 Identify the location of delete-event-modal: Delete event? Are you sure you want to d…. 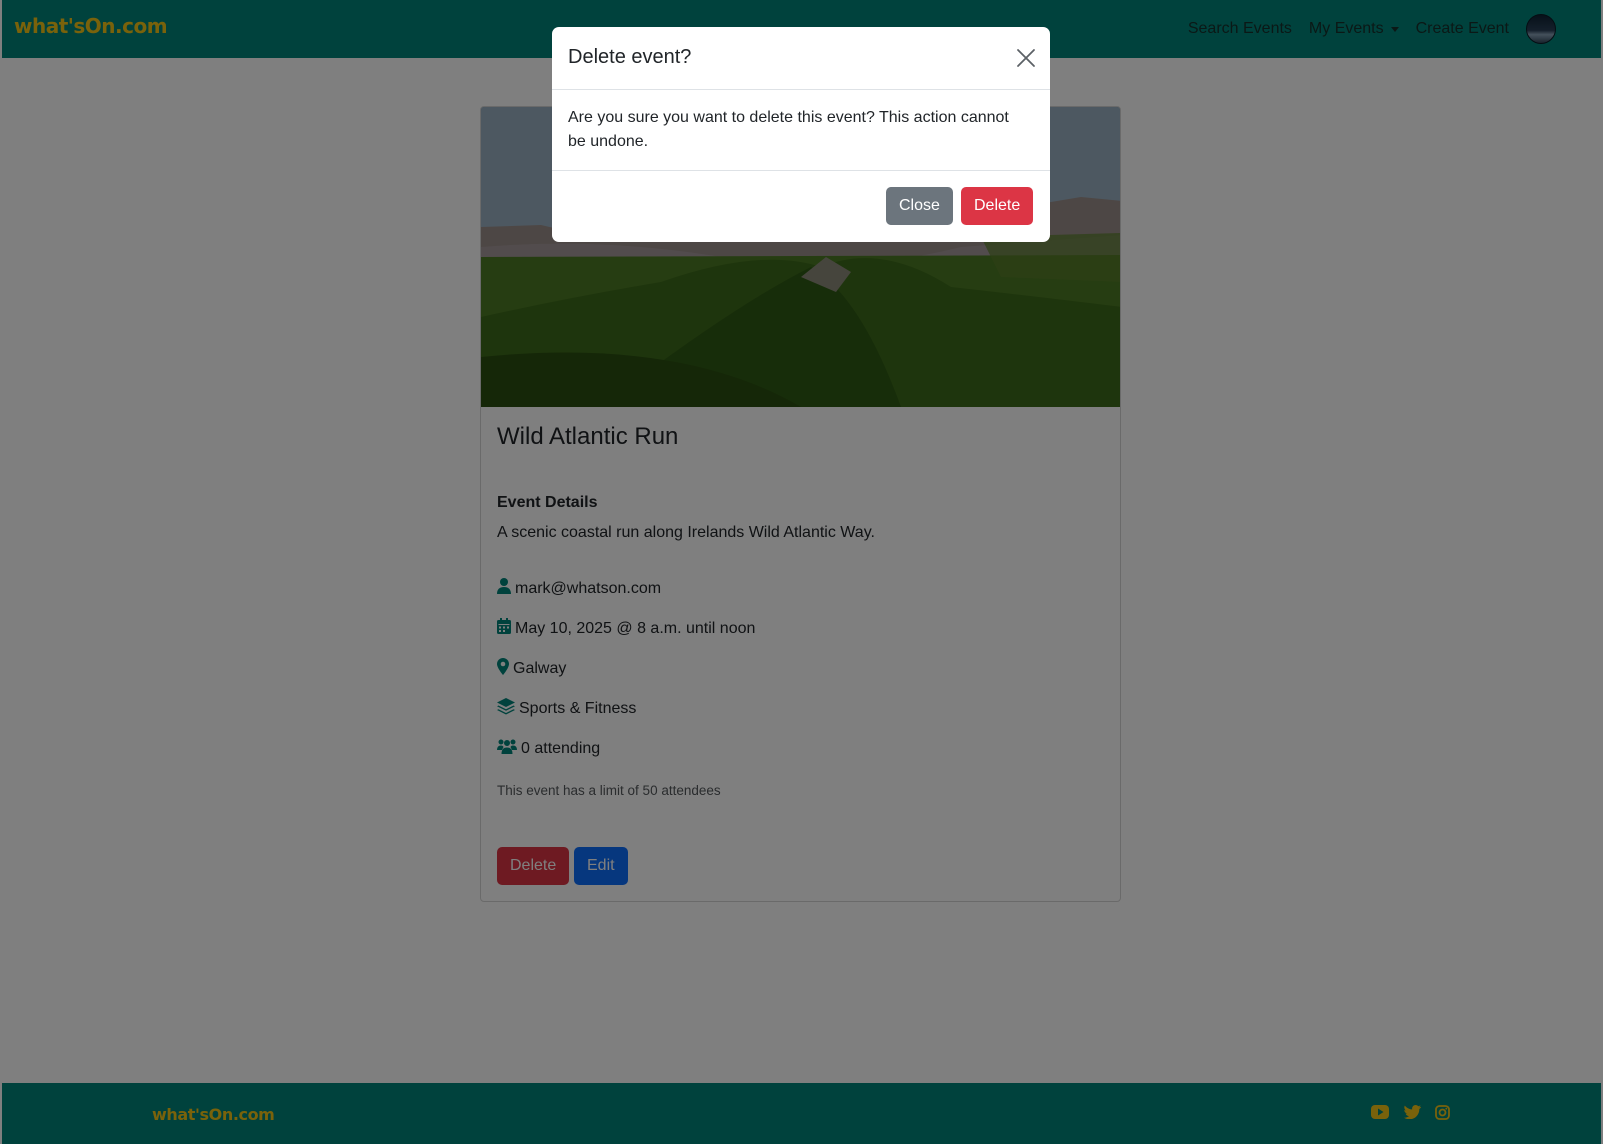
(801, 134).